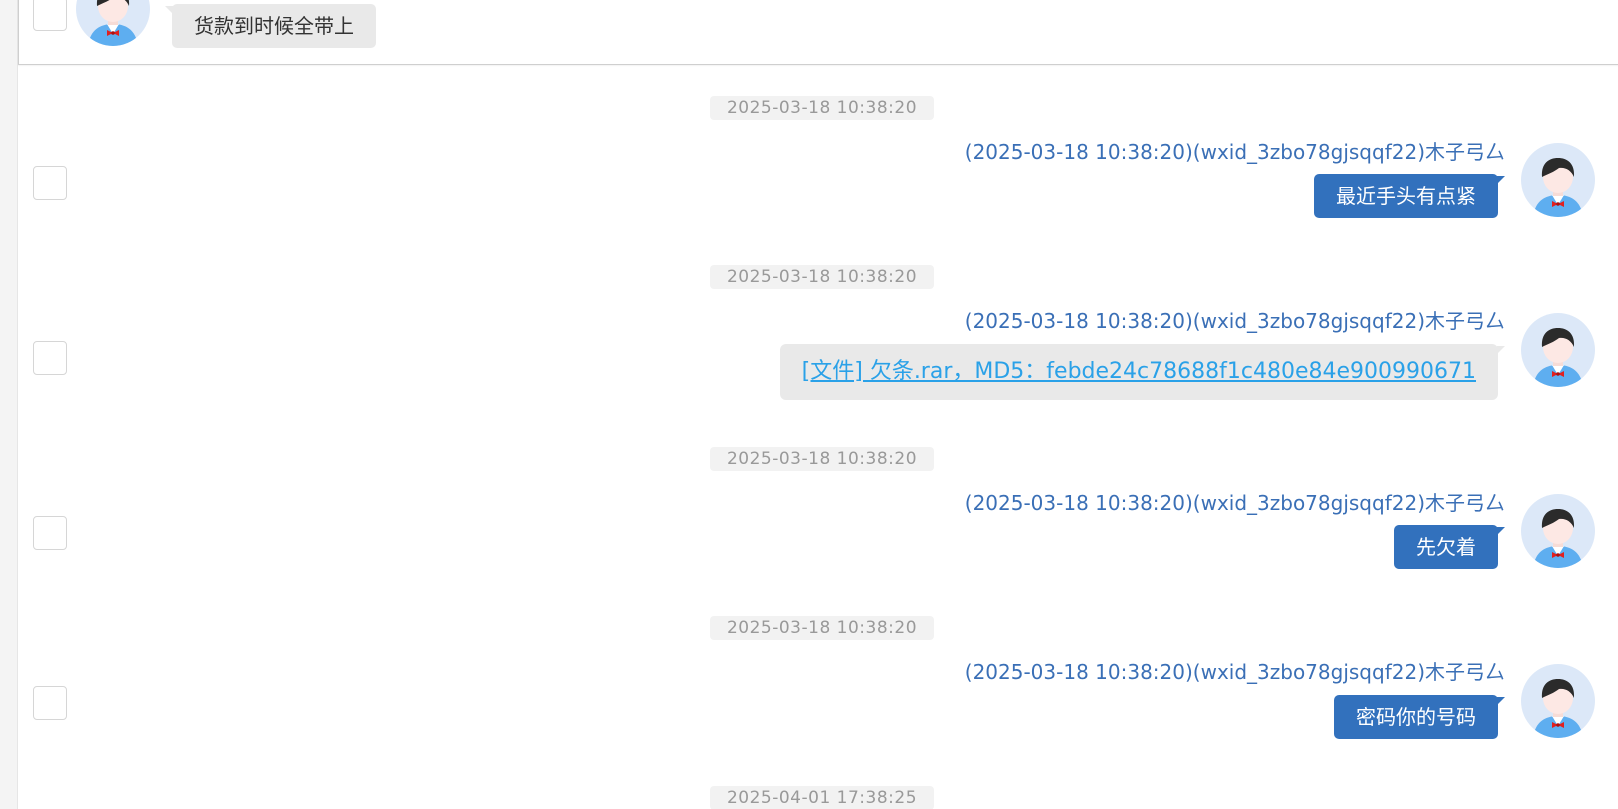 The width and height of the screenshot is (1618, 809). Describe the element at coordinates (1449, 547) in the screenshot. I see `message-bubble: 先欠着` at that location.